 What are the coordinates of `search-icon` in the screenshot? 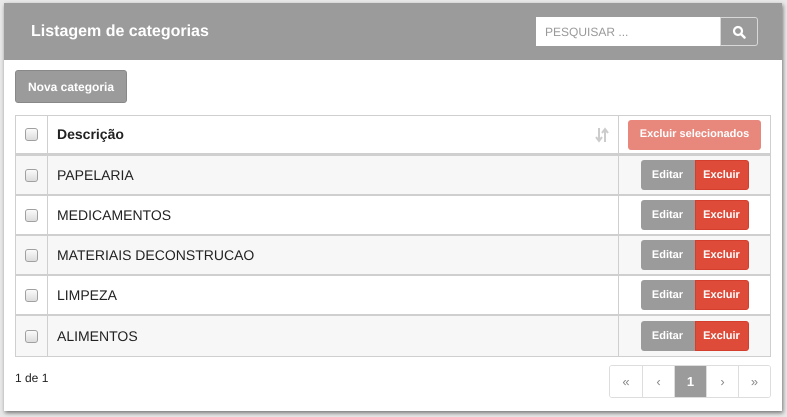 It's located at (739, 31).